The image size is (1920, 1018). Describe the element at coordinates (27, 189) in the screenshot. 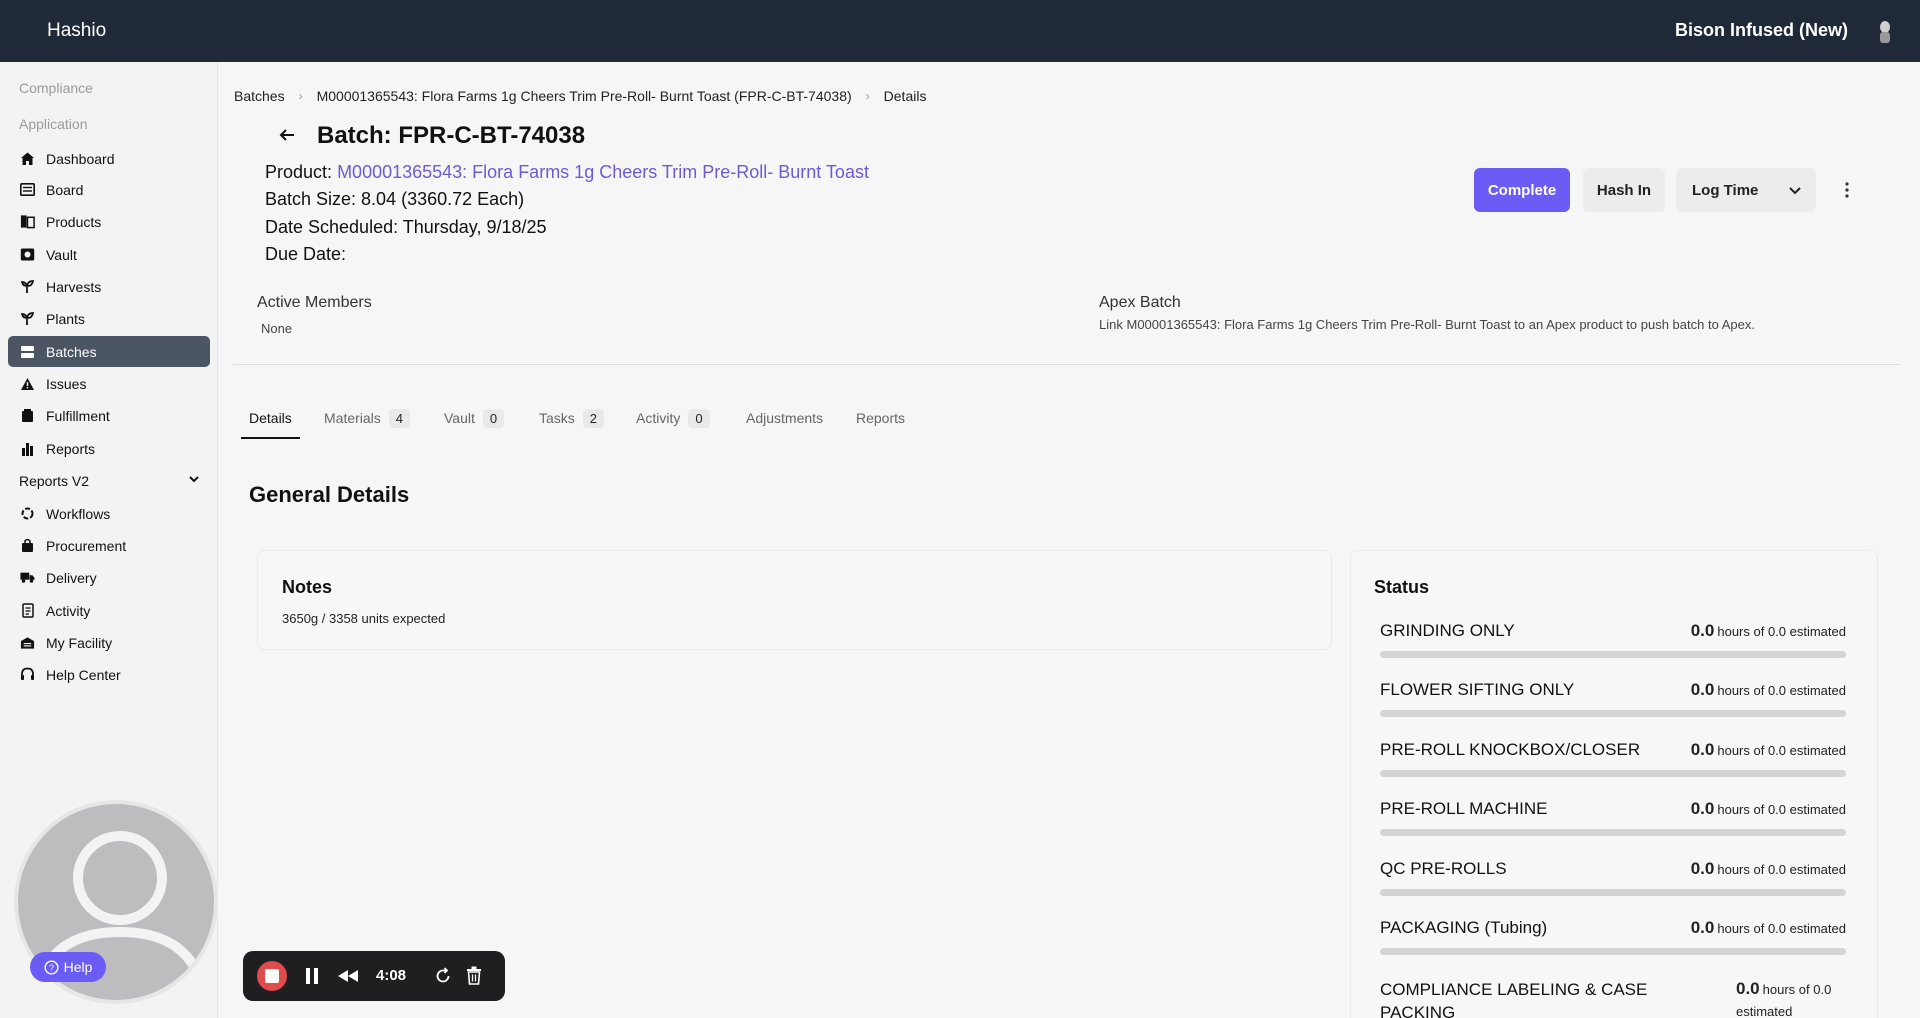

I see `board-icon` at that location.